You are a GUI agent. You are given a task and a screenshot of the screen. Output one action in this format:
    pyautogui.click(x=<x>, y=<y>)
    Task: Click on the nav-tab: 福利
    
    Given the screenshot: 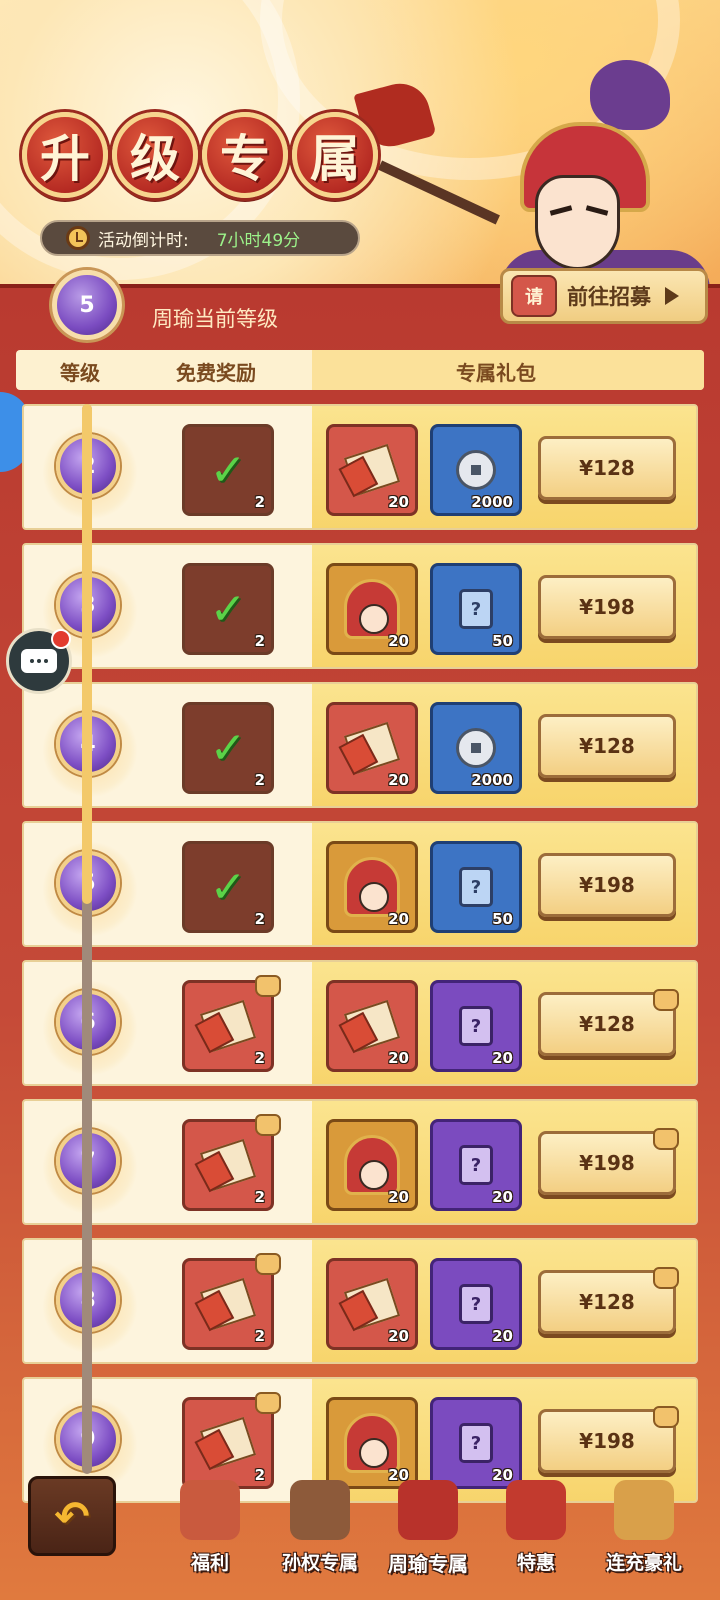 What is the action you would take?
    pyautogui.click(x=210, y=1538)
    